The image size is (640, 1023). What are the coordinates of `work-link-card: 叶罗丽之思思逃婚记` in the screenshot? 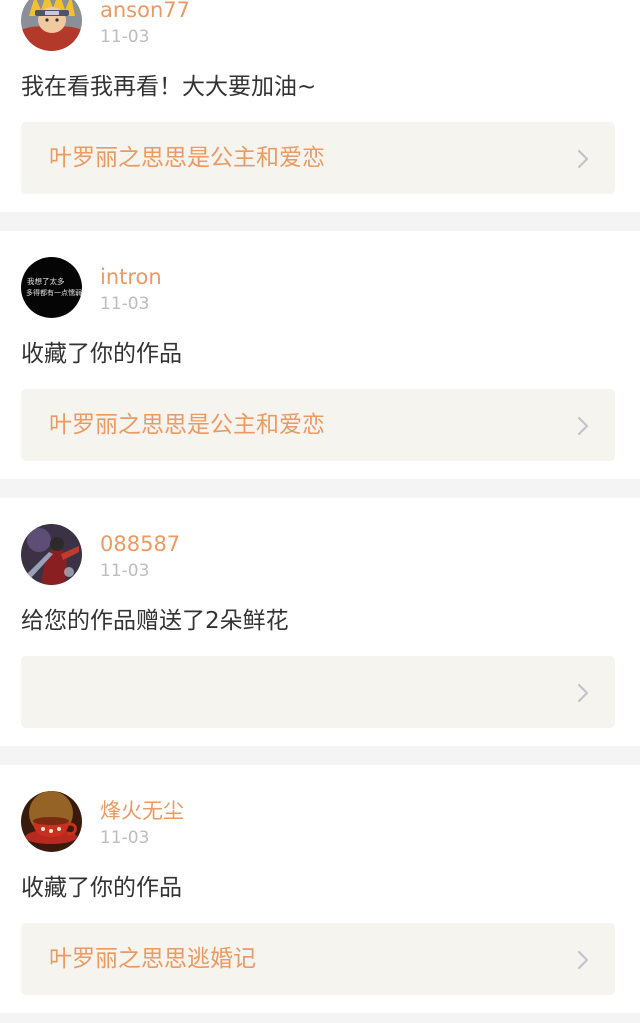 It's located at (318, 959).